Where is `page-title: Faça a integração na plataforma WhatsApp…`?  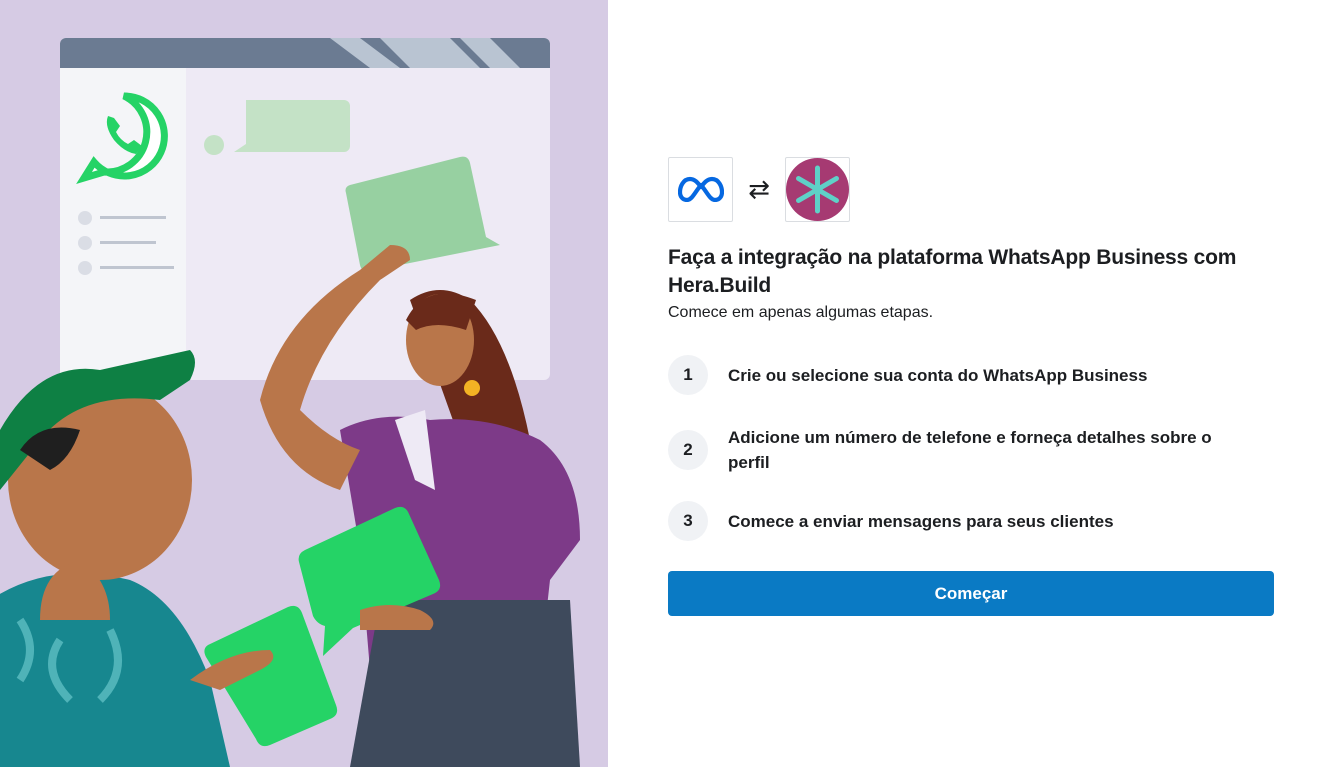 page-title: Faça a integração na plataforma WhatsApp… is located at coordinates (952, 271).